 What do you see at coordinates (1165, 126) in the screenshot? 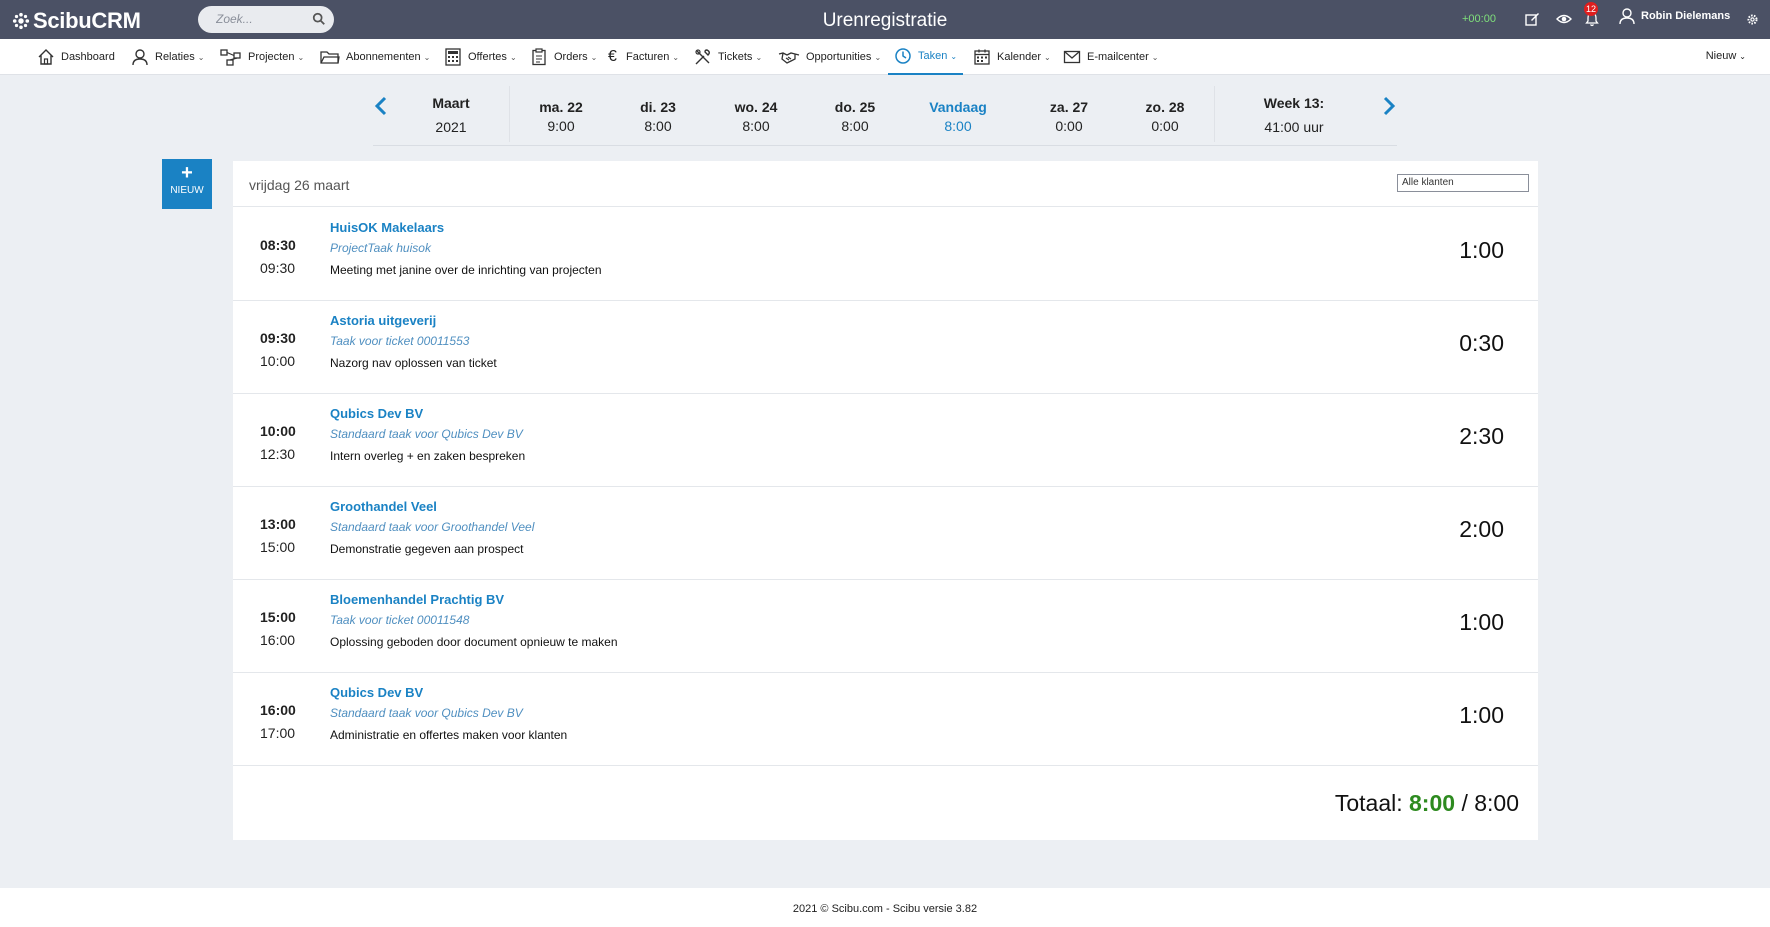
I see `day-hours: 0:00` at bounding box center [1165, 126].